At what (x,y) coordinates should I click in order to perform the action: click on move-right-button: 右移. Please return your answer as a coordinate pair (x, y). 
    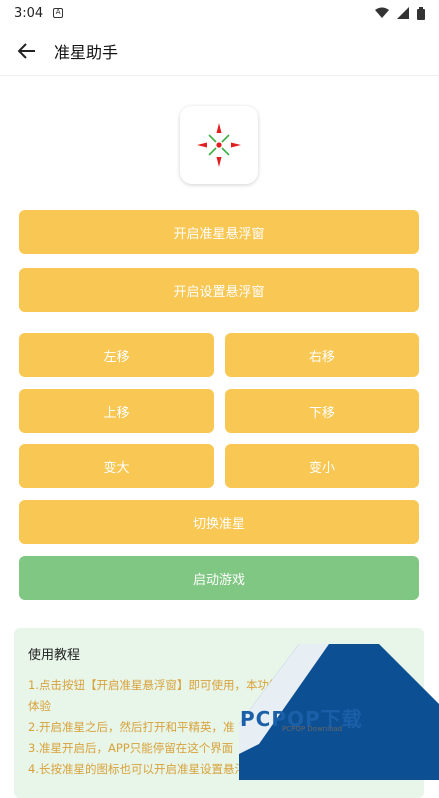
    Looking at the image, I should click on (322, 355).